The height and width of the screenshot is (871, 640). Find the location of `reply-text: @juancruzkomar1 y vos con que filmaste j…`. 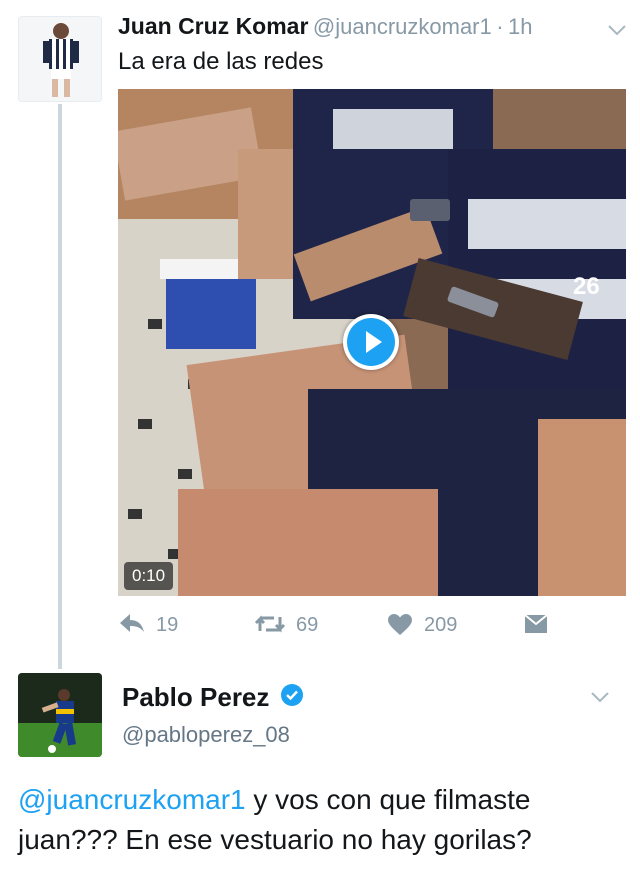

reply-text: @juancruzkomar1 y vos con que filmaste j… is located at coordinates (323, 820).